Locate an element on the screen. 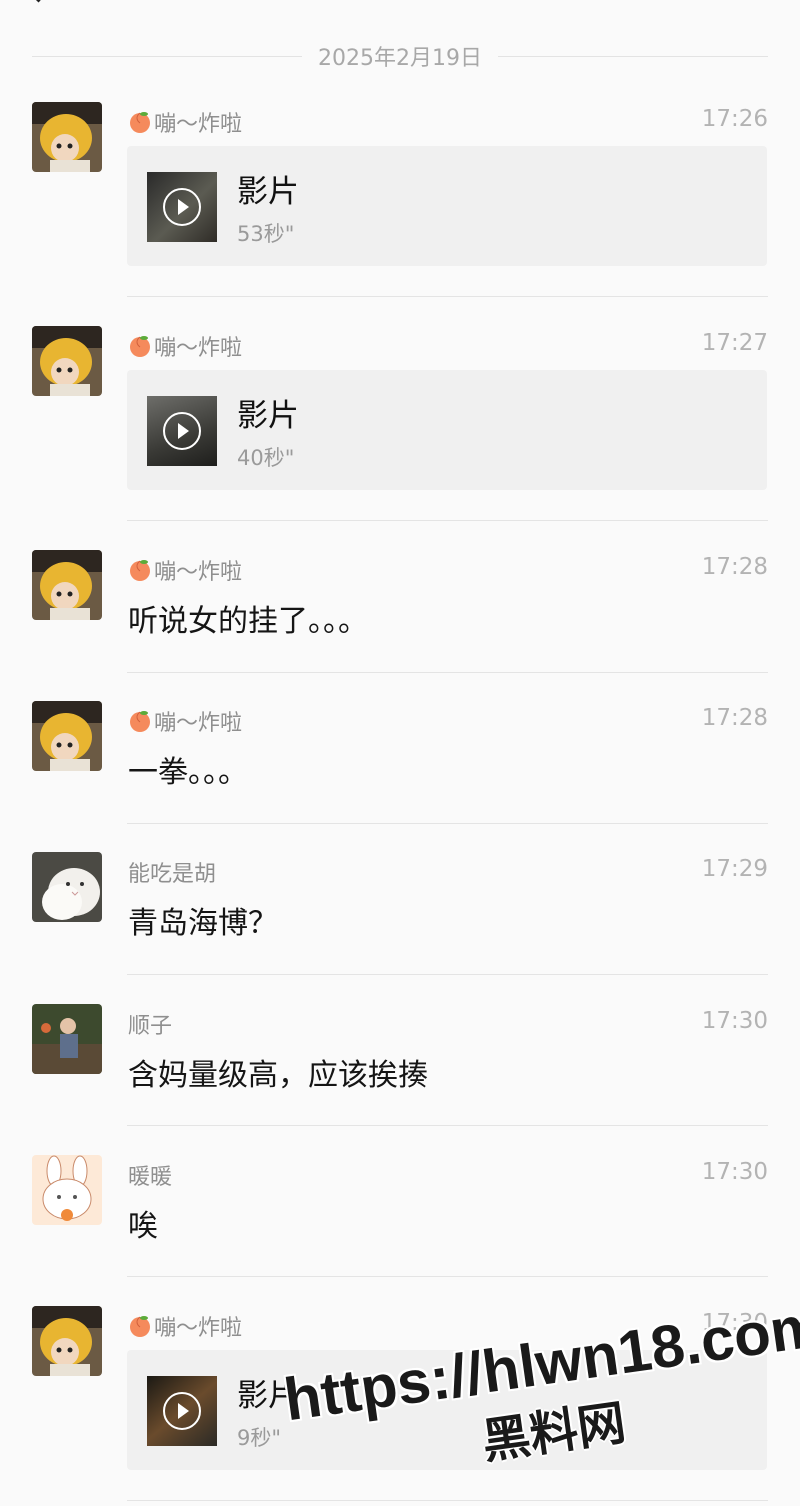  watermark: https://hlwn18.com 黑料网 is located at coordinates (540, 1397).